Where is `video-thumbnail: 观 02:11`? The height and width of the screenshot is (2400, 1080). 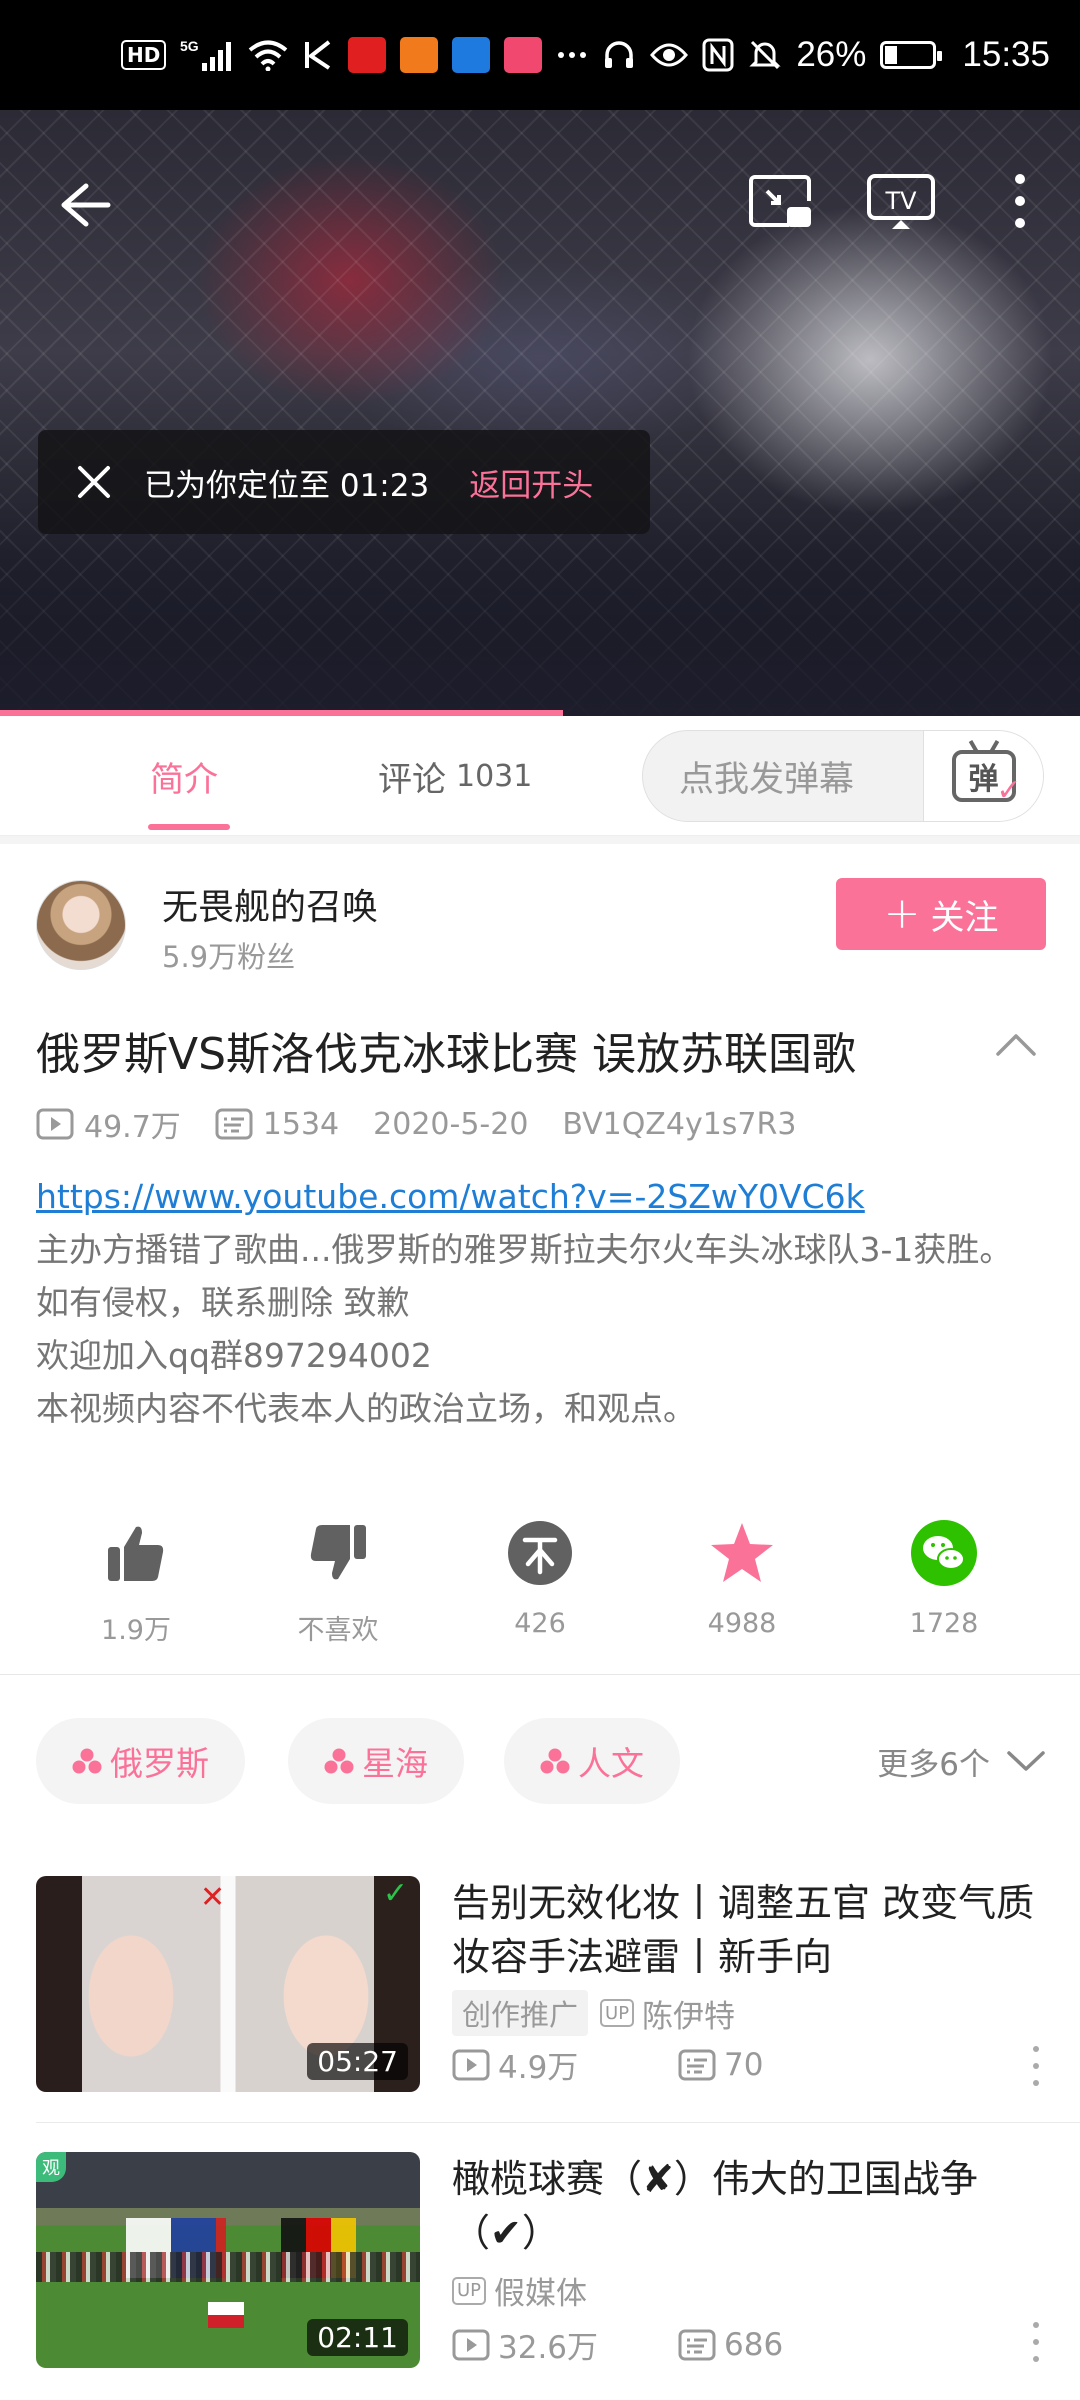
video-thumbnail: 观 02:11 is located at coordinates (228, 2260).